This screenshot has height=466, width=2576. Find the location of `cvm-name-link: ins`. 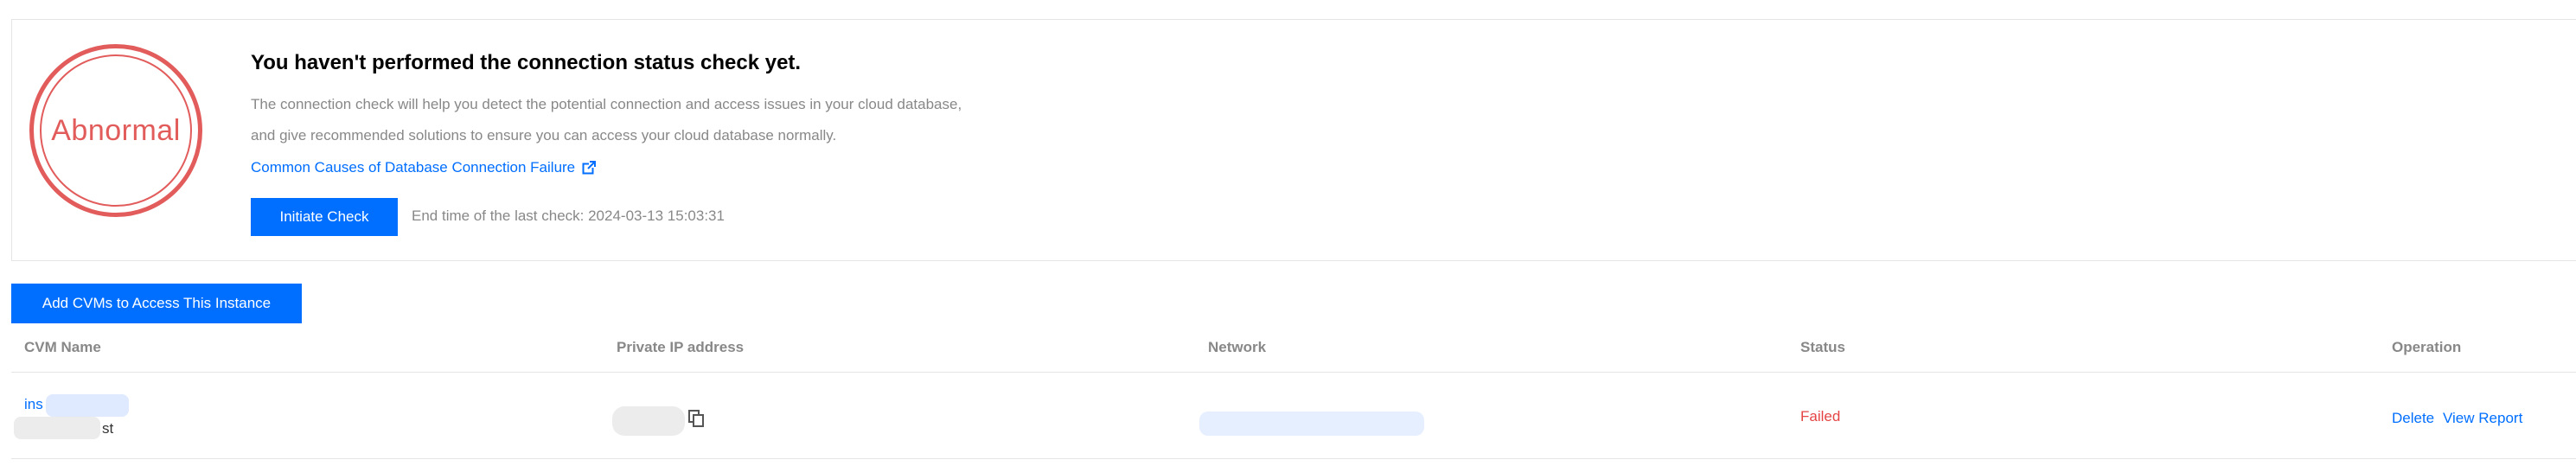

cvm-name-link: ins is located at coordinates (34, 404).